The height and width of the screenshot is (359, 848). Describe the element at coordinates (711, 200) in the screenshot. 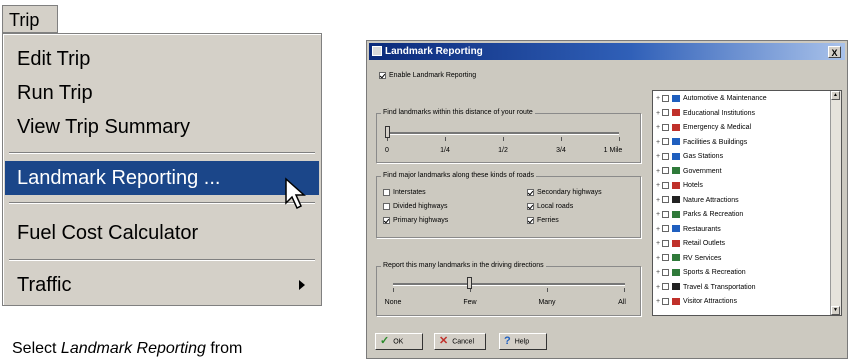

I see `category-label: Nature Attractions` at that location.